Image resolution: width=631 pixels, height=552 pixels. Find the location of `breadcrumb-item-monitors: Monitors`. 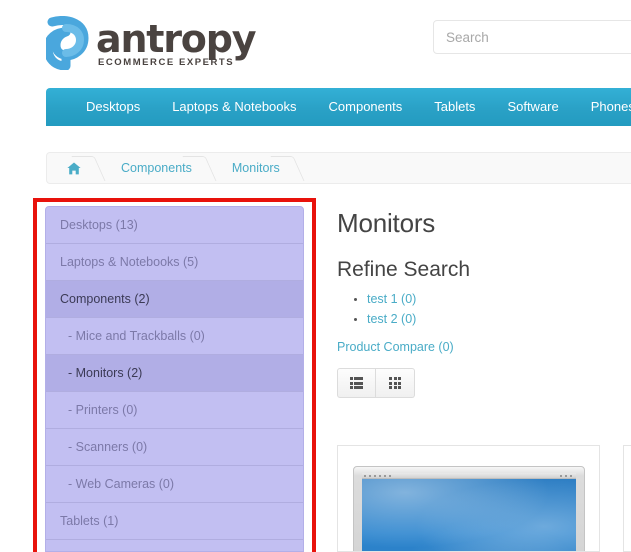

breadcrumb-item-monitors: Monitors is located at coordinates (254, 168).